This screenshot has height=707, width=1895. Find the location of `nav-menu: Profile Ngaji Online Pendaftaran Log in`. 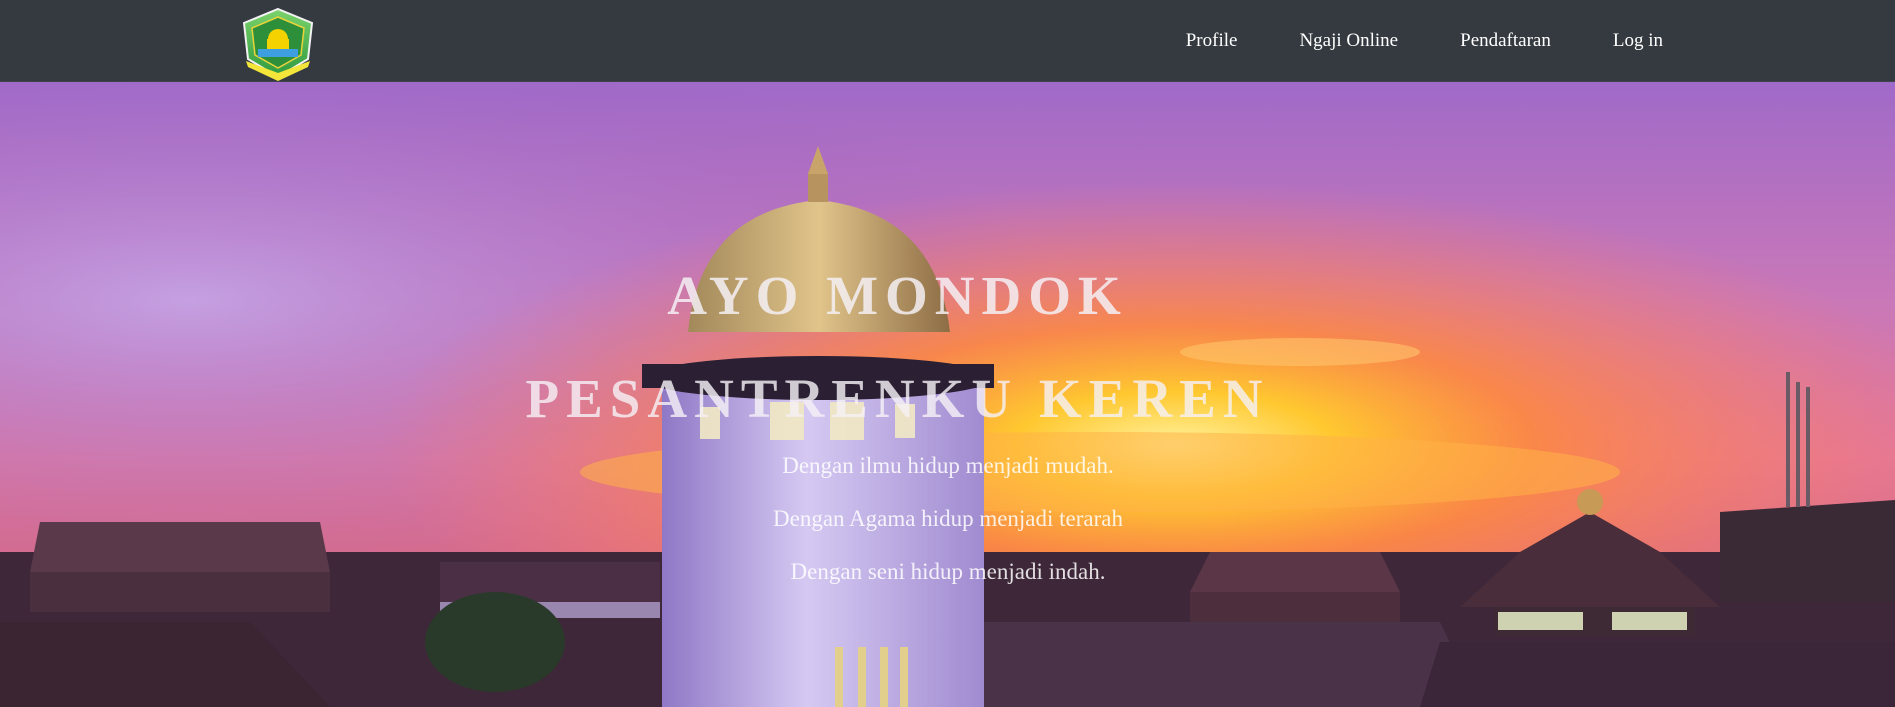

nav-menu: Profile Ngaji Online Pendaftaran Log in is located at coordinates (1409, 41).